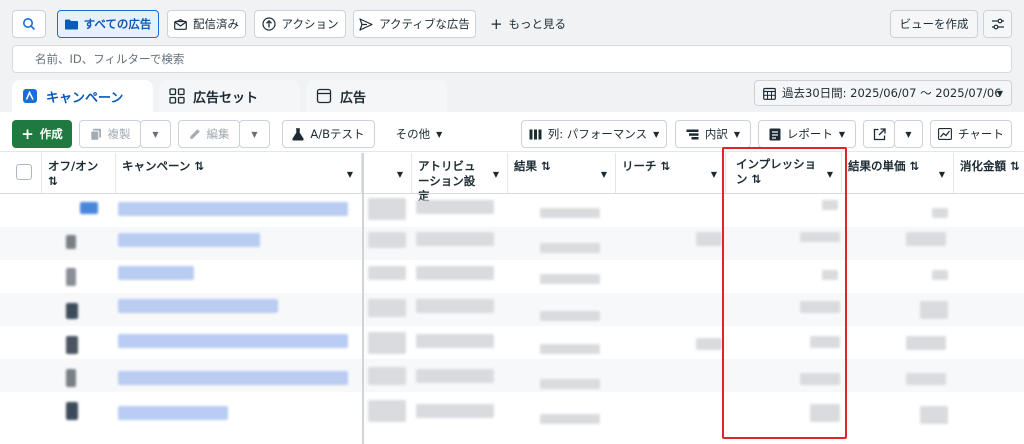 This screenshot has width=1024, height=444. What do you see at coordinates (117, 24) in the screenshot?
I see `filter-label: すべての広告` at bounding box center [117, 24].